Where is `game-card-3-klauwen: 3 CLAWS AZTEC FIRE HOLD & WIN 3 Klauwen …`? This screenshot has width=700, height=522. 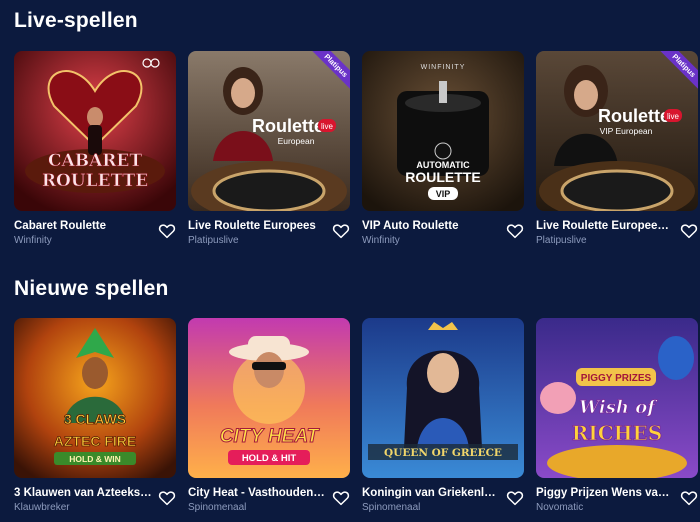
game-card-3-klauwen: 3 CLAWS AZTEC FIRE HOLD & WIN 3 Klauwen … is located at coordinates (95, 416).